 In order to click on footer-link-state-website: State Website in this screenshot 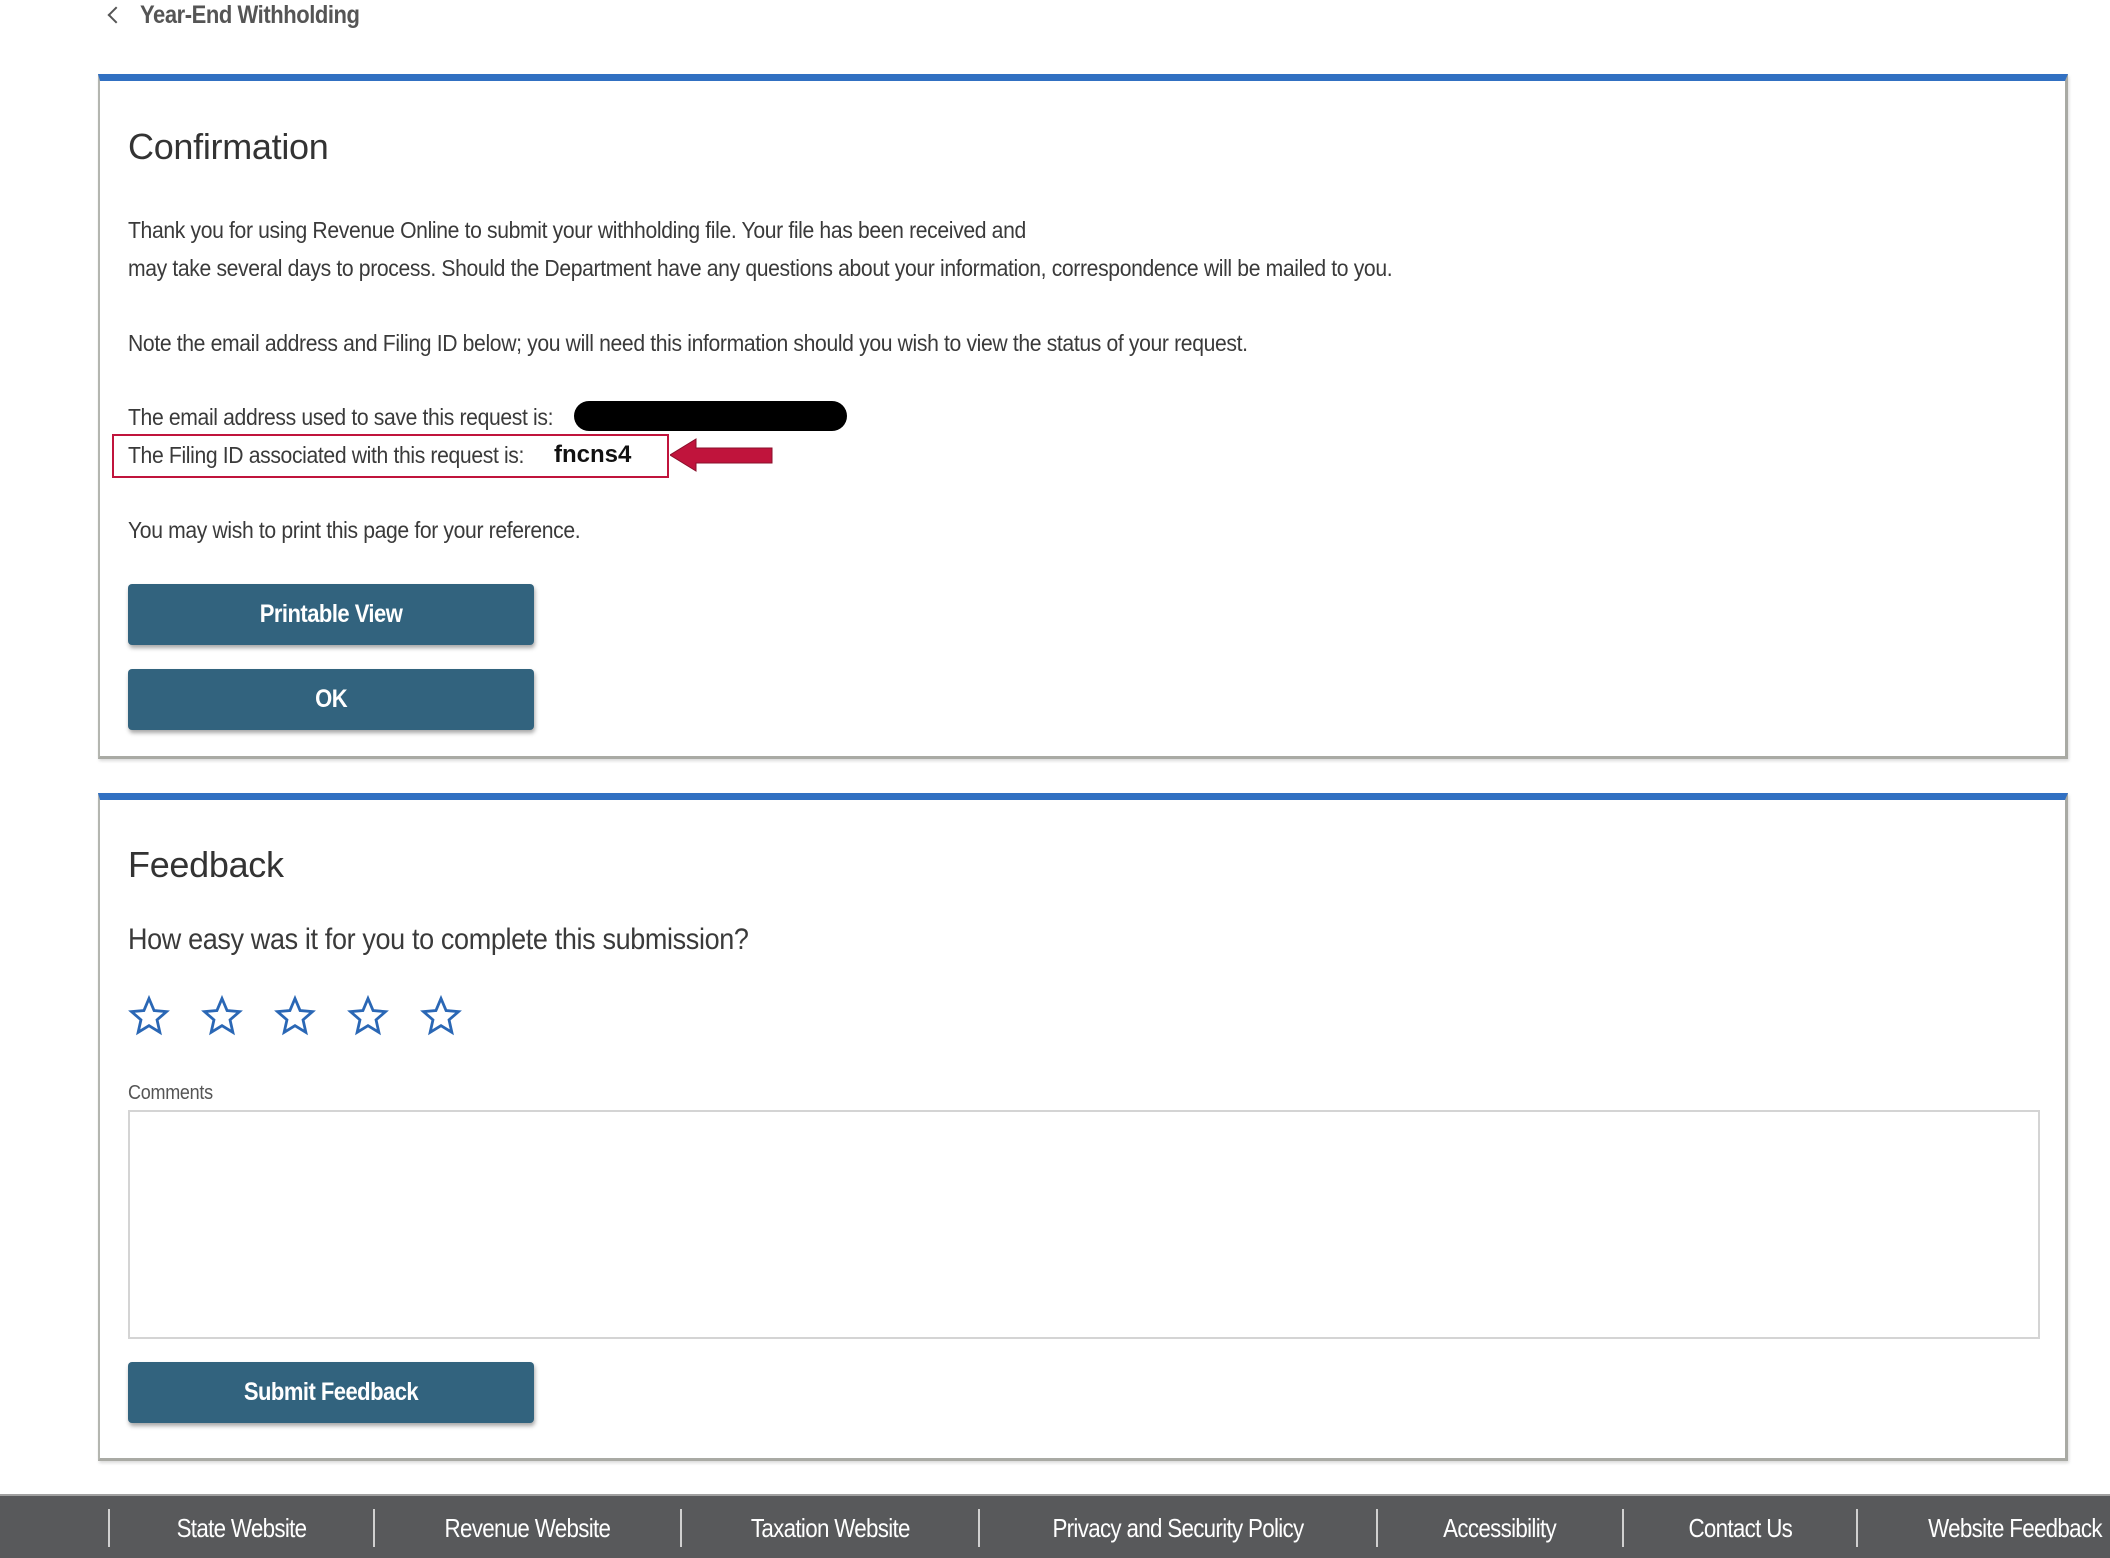, I will do `click(242, 1528)`.